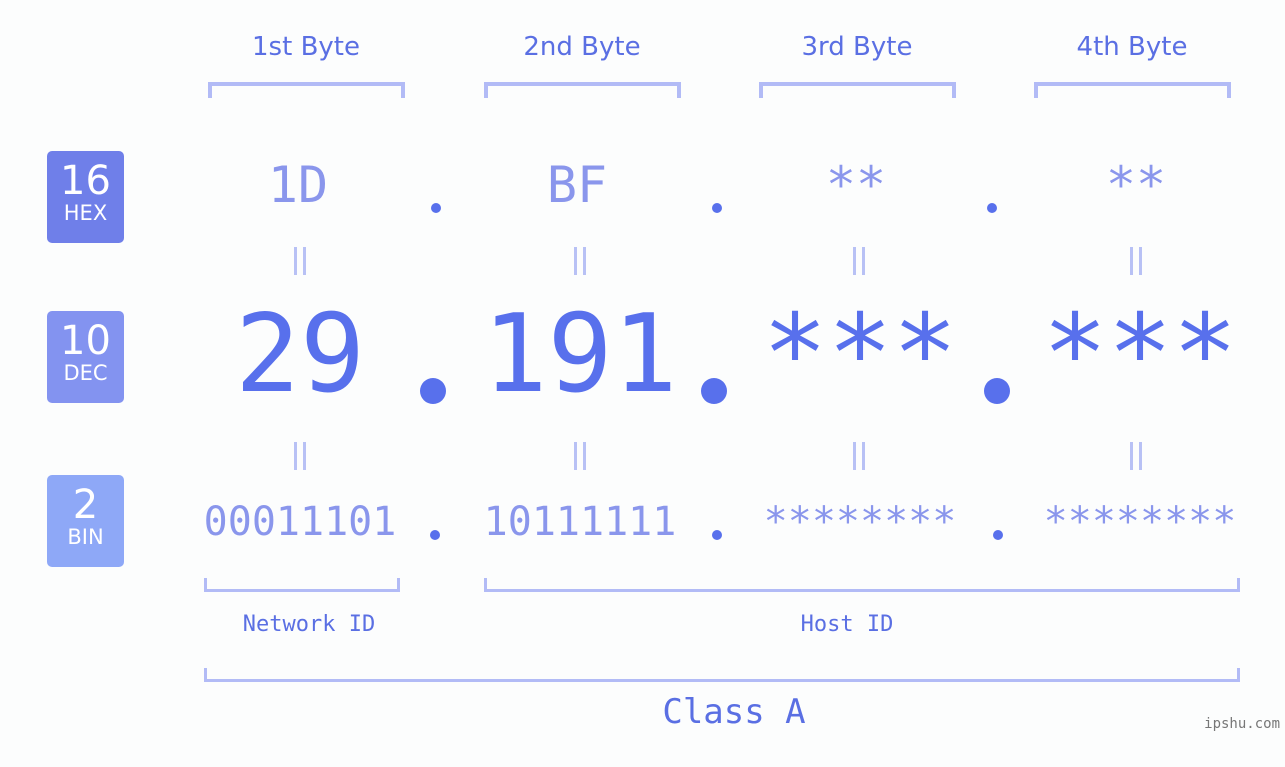  What do you see at coordinates (85, 181) in the screenshot?
I see `hex-base: 16` at bounding box center [85, 181].